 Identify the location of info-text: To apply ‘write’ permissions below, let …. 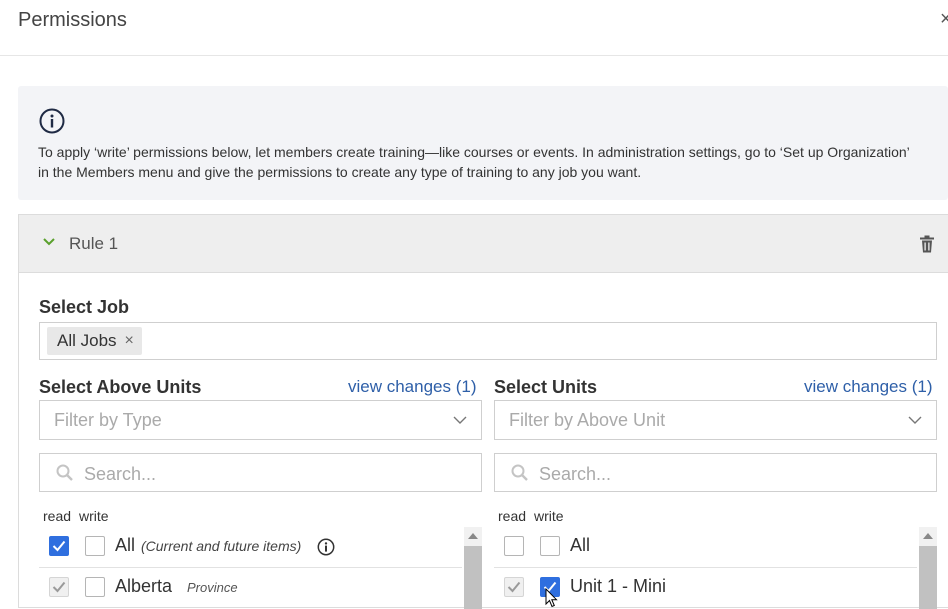
(474, 162).